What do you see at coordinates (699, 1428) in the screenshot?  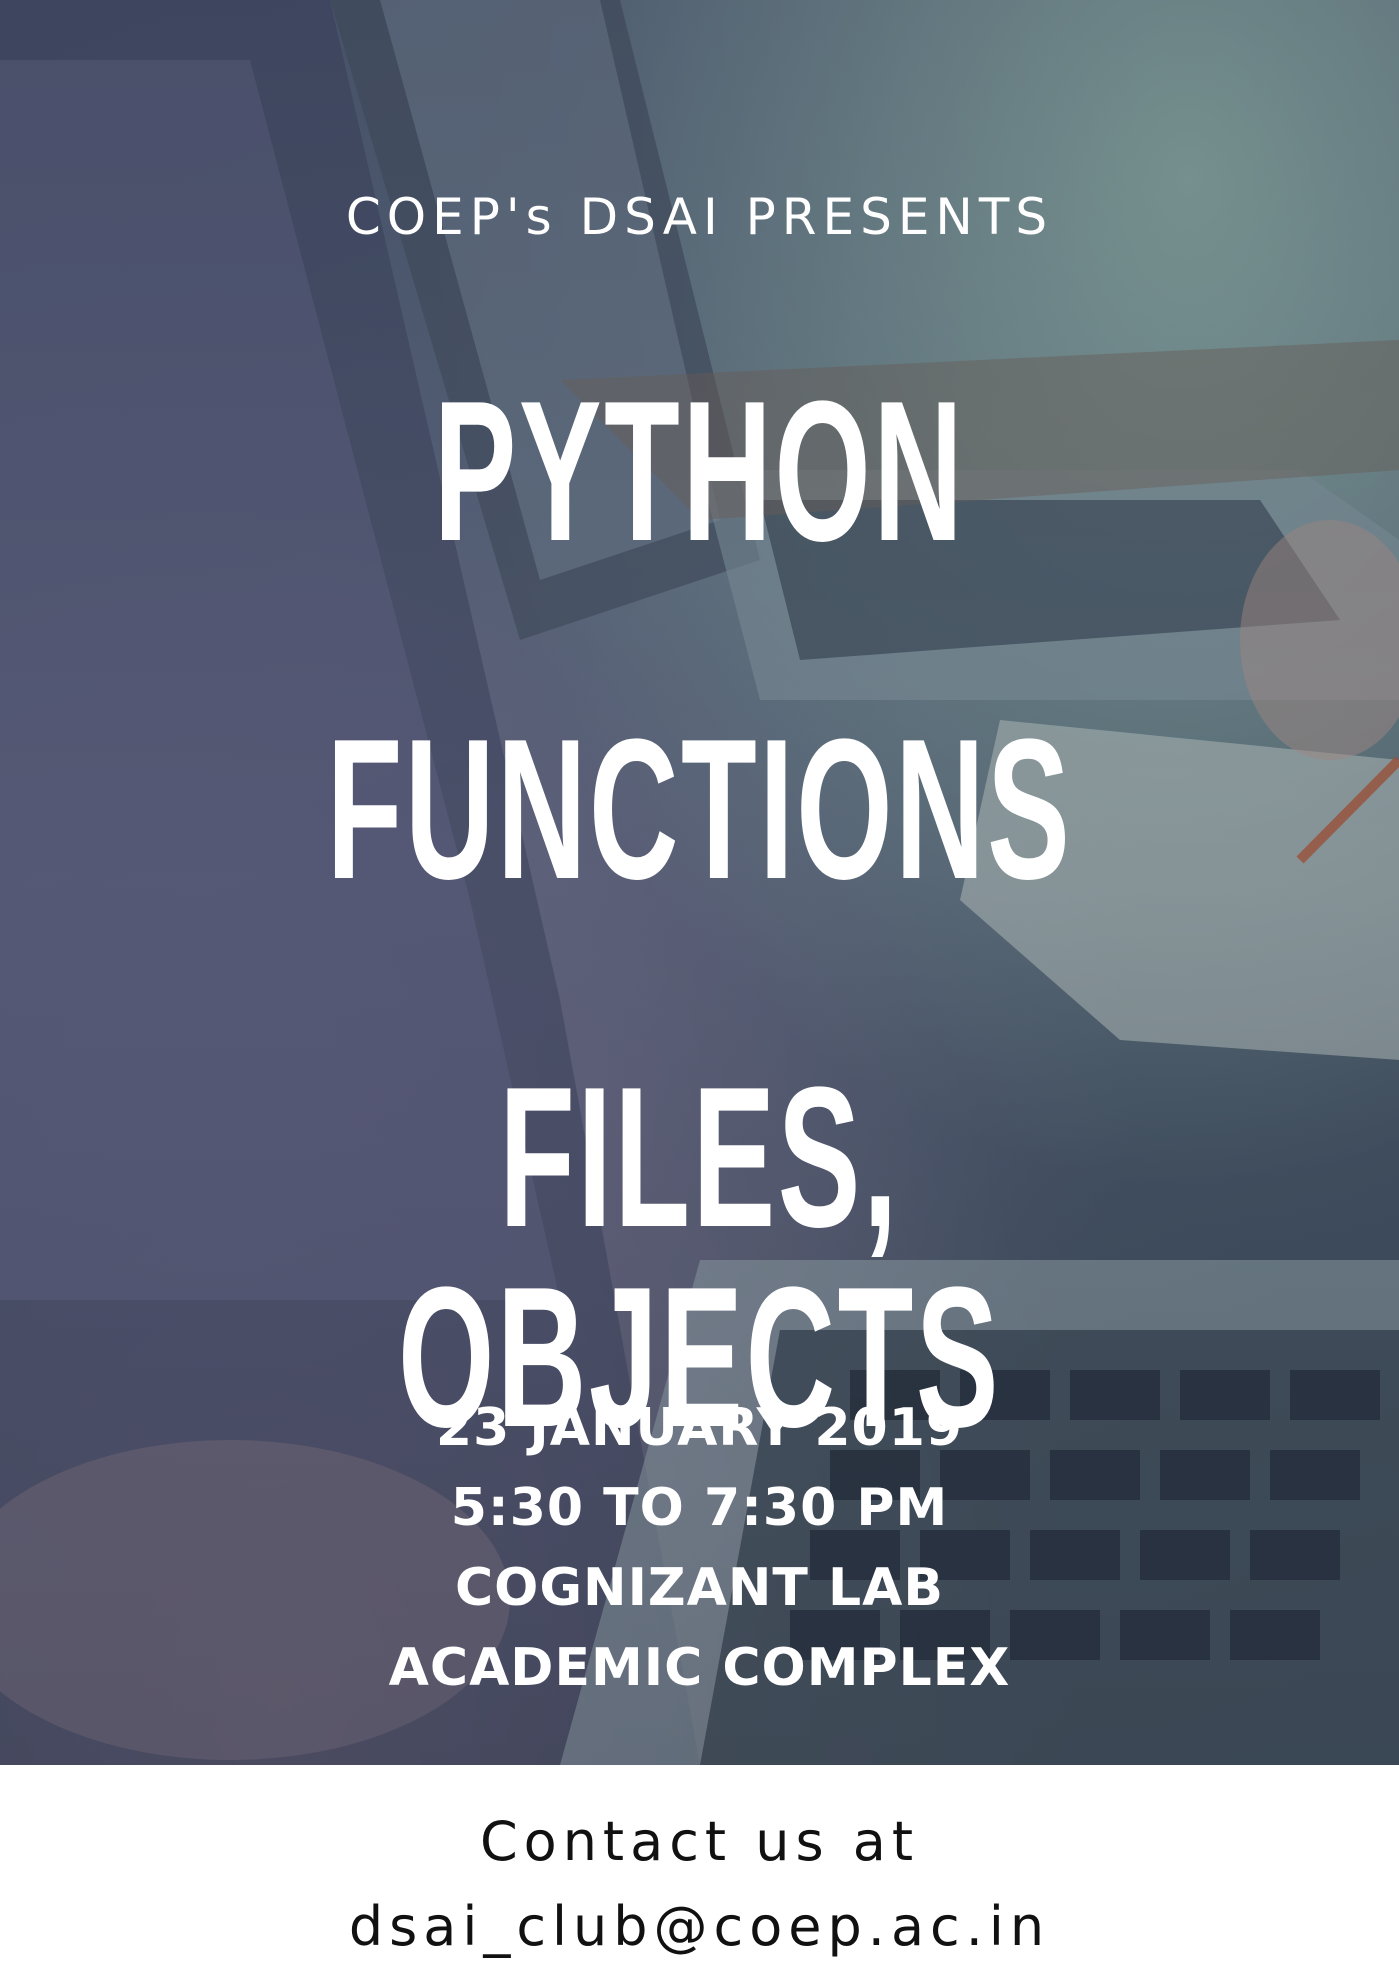 I see `event-date: 23 JANUARY 2019` at bounding box center [699, 1428].